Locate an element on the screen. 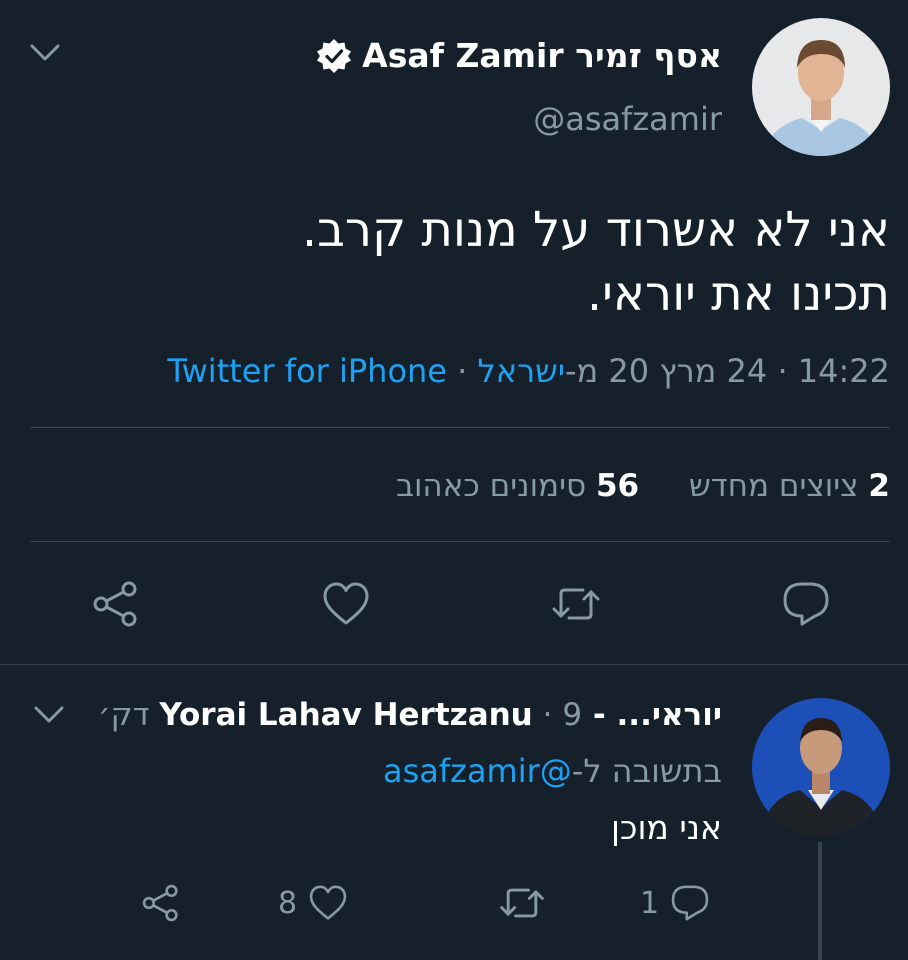 The width and height of the screenshot is (908, 960). reply-author-avatar is located at coordinates (821, 767).